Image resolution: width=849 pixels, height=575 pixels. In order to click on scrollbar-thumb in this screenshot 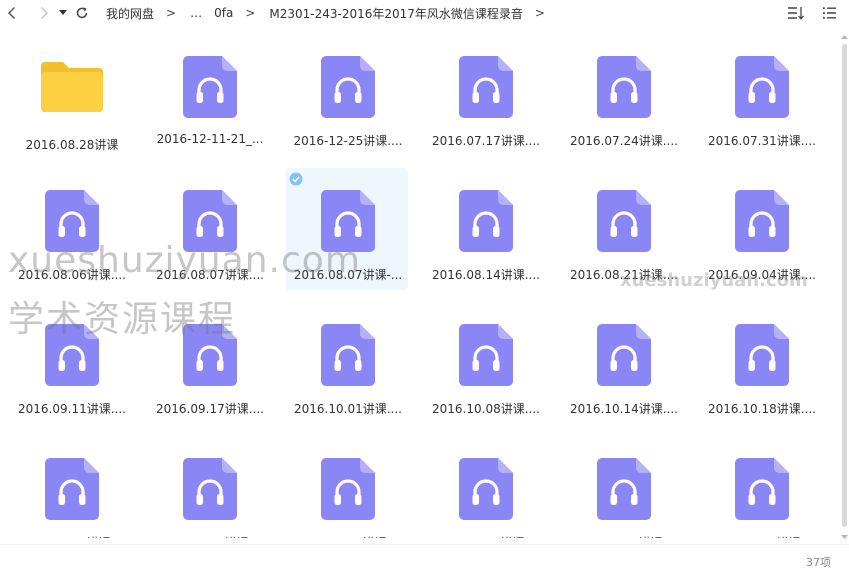, I will do `click(844, 285)`.